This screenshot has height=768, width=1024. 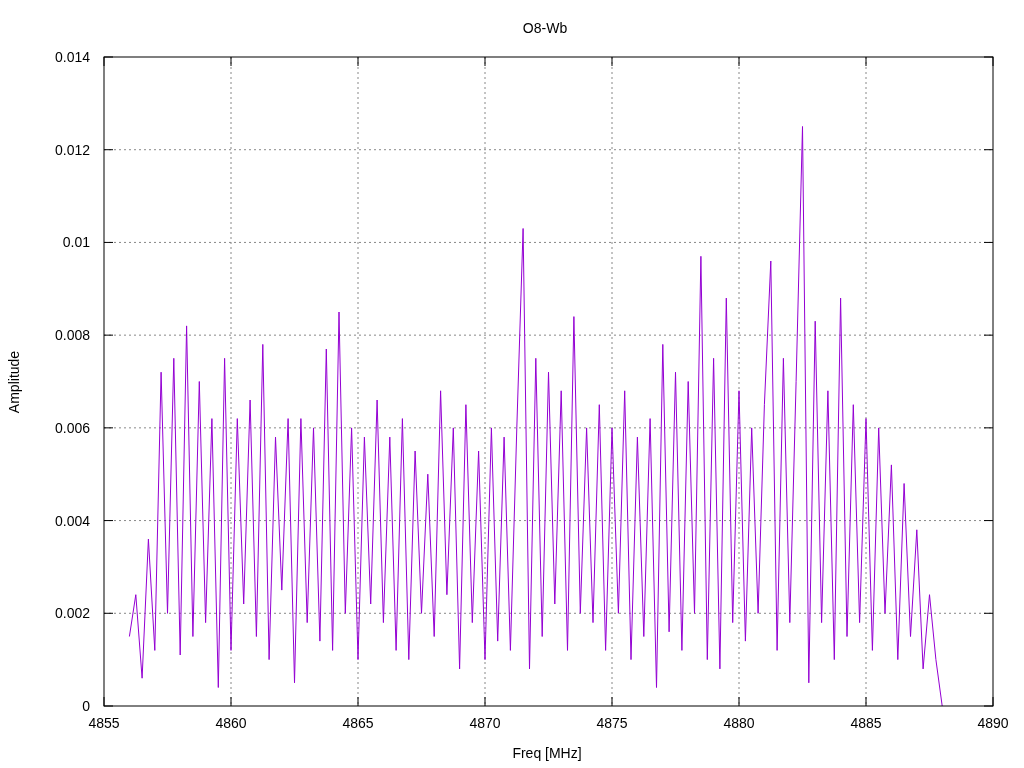 What do you see at coordinates (993, 723) in the screenshot?
I see `tick-label: 4890` at bounding box center [993, 723].